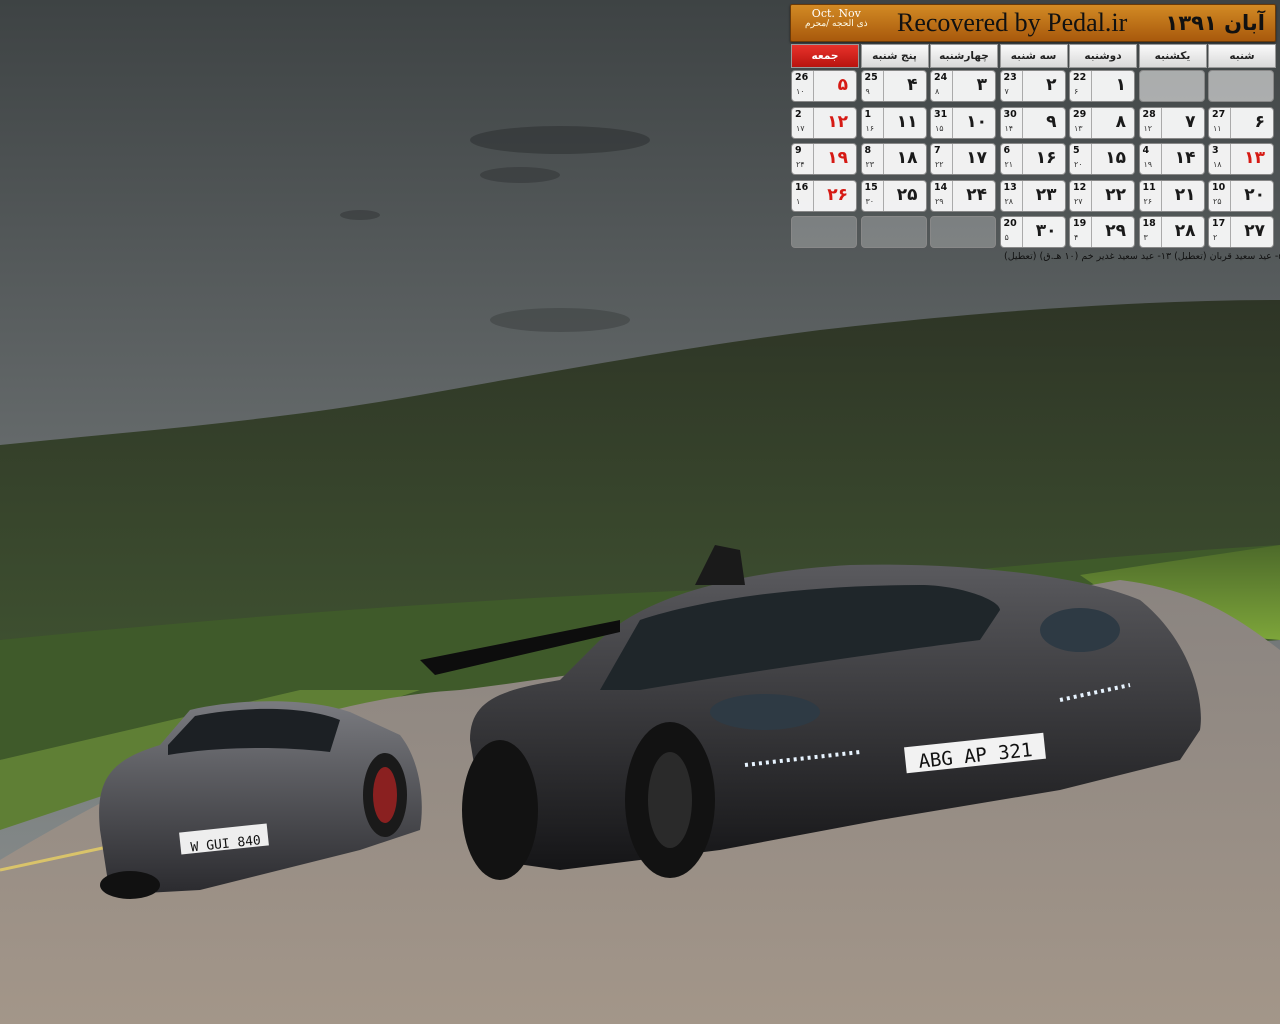 The image size is (1280, 1024). Describe the element at coordinates (1172, 56) in the screenshot. I see `weekday-header: یکشنبه` at that location.